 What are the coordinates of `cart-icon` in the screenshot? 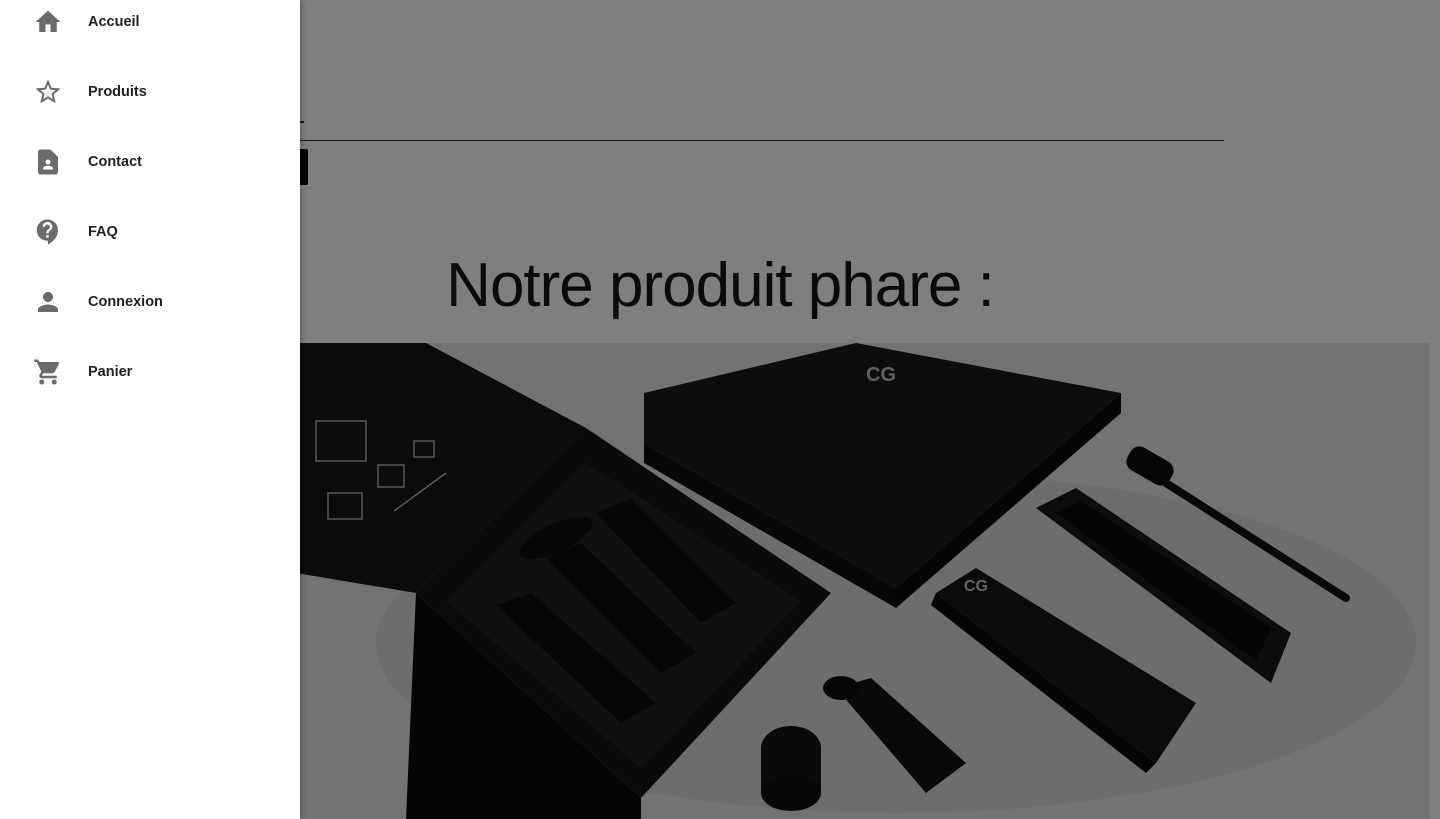 It's located at (48, 372).